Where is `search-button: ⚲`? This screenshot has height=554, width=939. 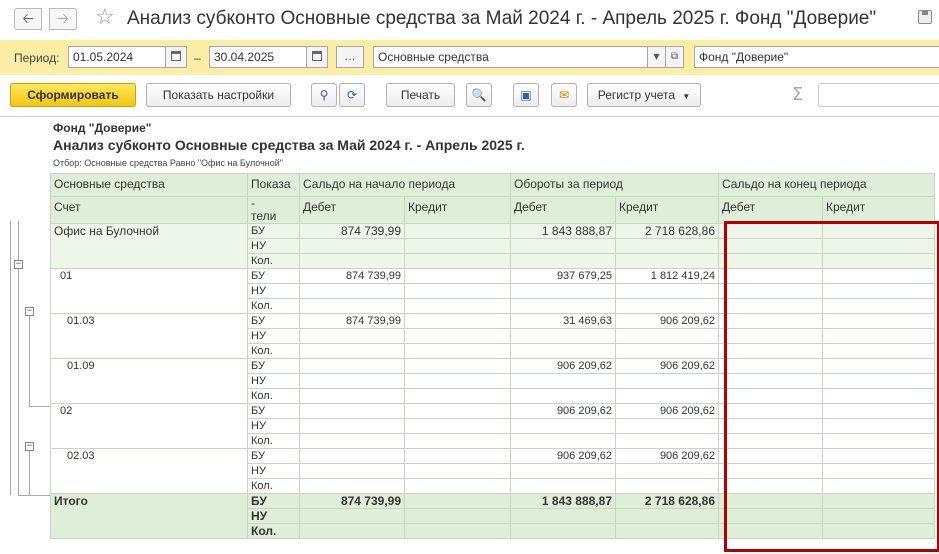
search-button: ⚲ is located at coordinates (324, 95).